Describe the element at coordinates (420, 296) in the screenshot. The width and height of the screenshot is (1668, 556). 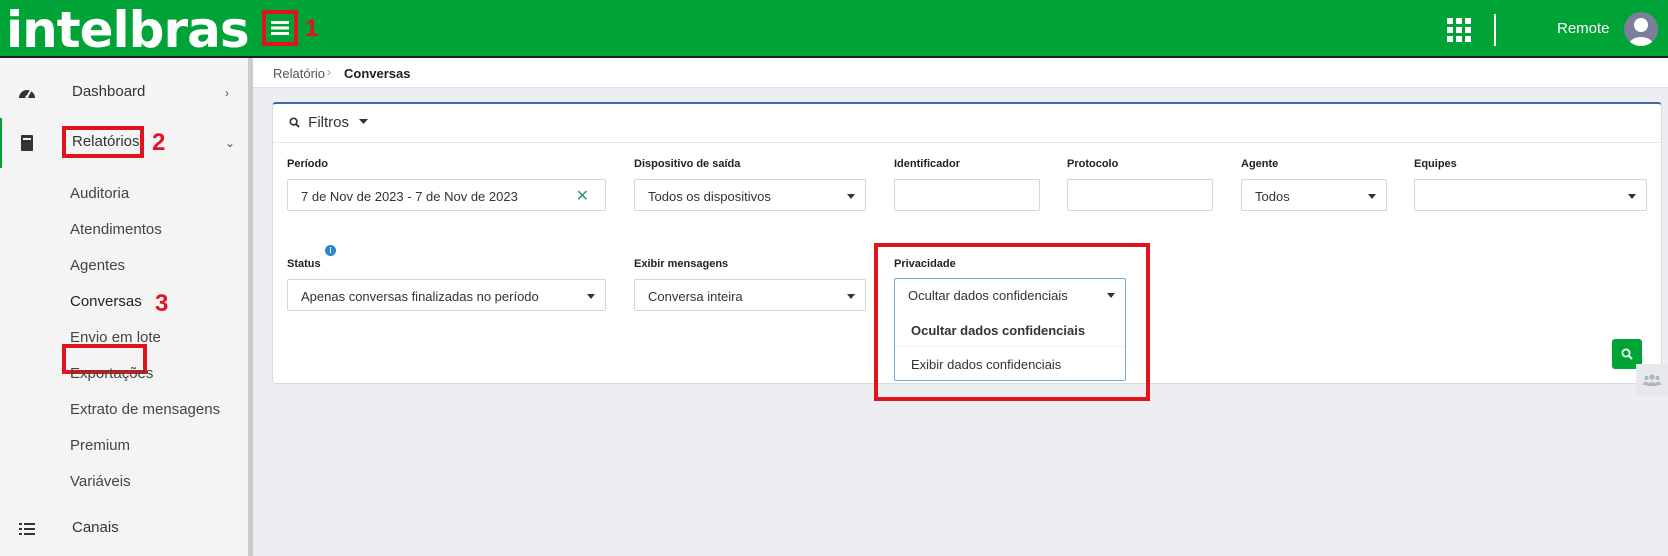
I see `status-value: Apenas conversas finalizadas no período` at that location.